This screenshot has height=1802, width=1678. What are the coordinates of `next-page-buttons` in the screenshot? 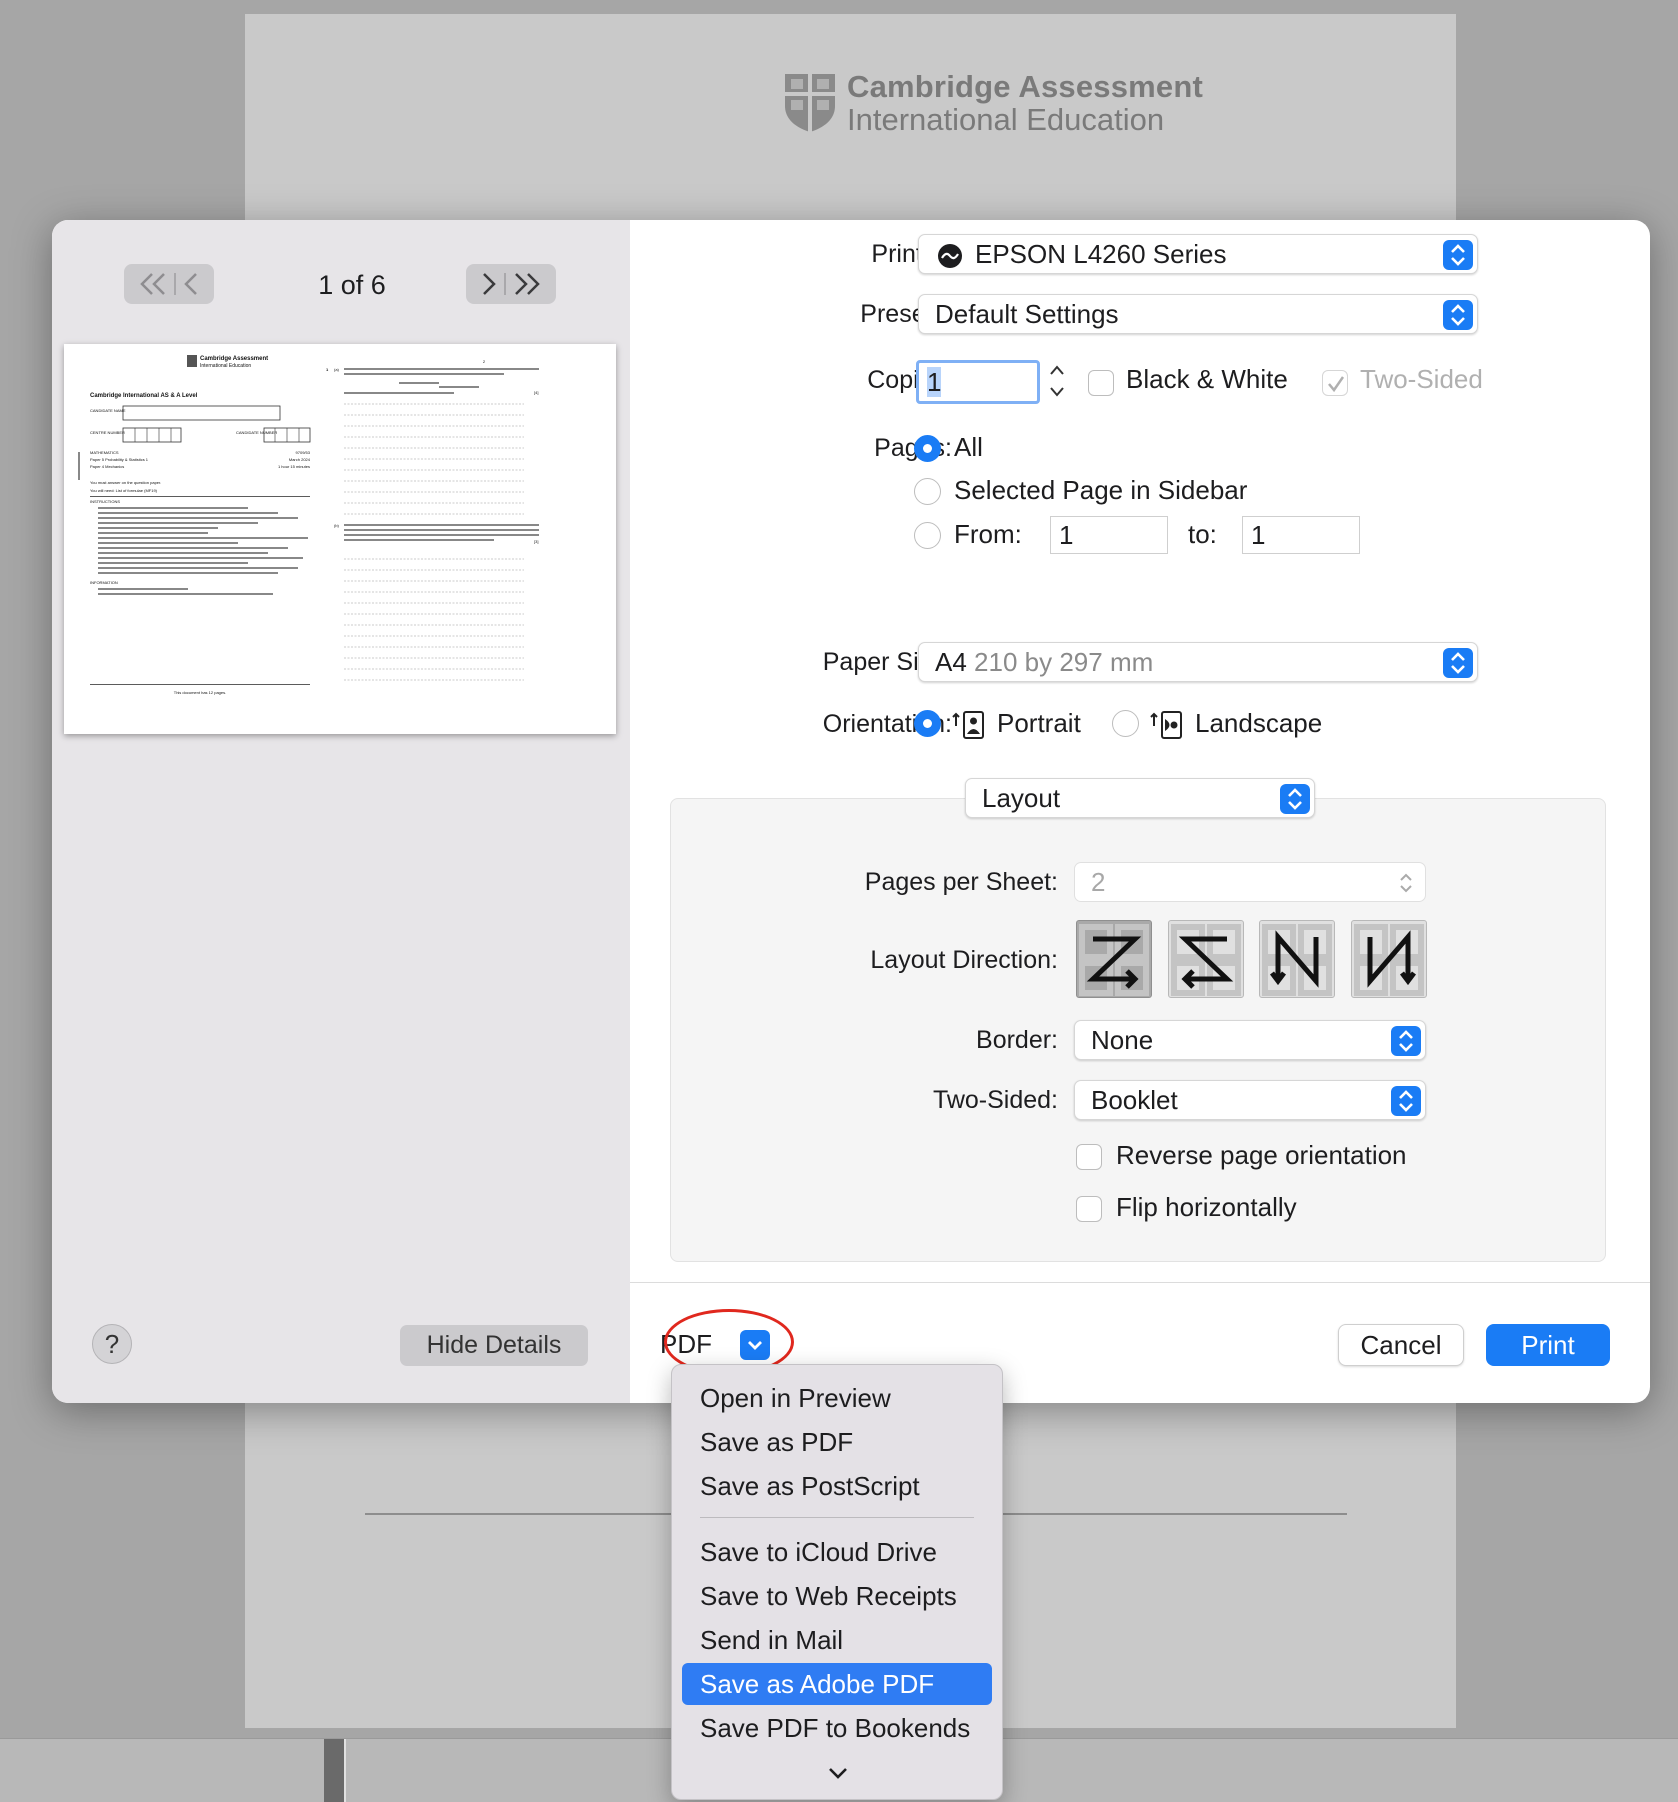 It's located at (511, 284).